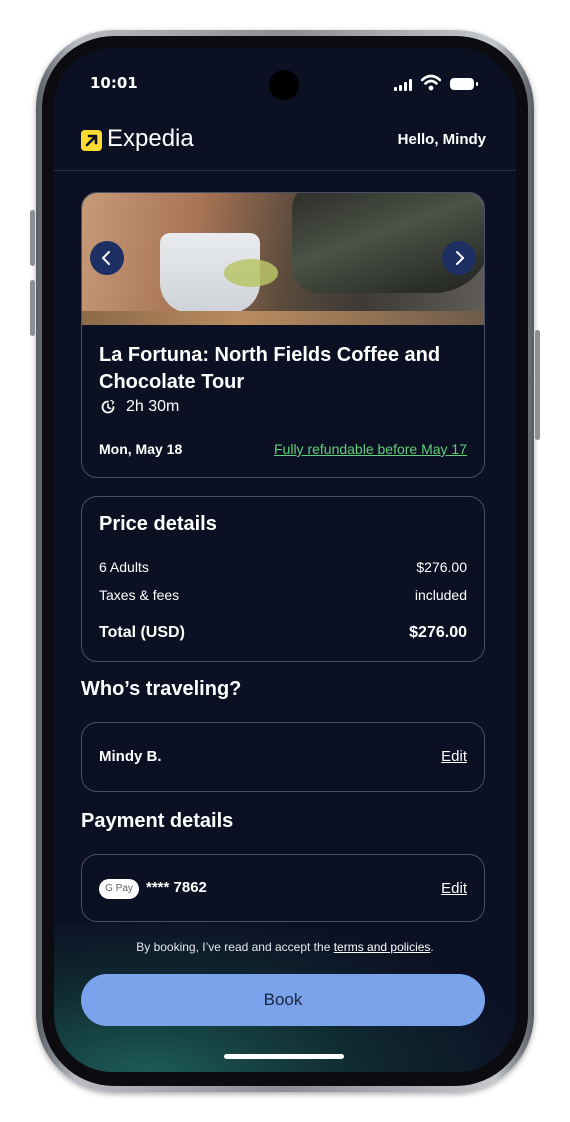  What do you see at coordinates (382, 947) in the screenshot?
I see `terms-link: terms and policies` at bounding box center [382, 947].